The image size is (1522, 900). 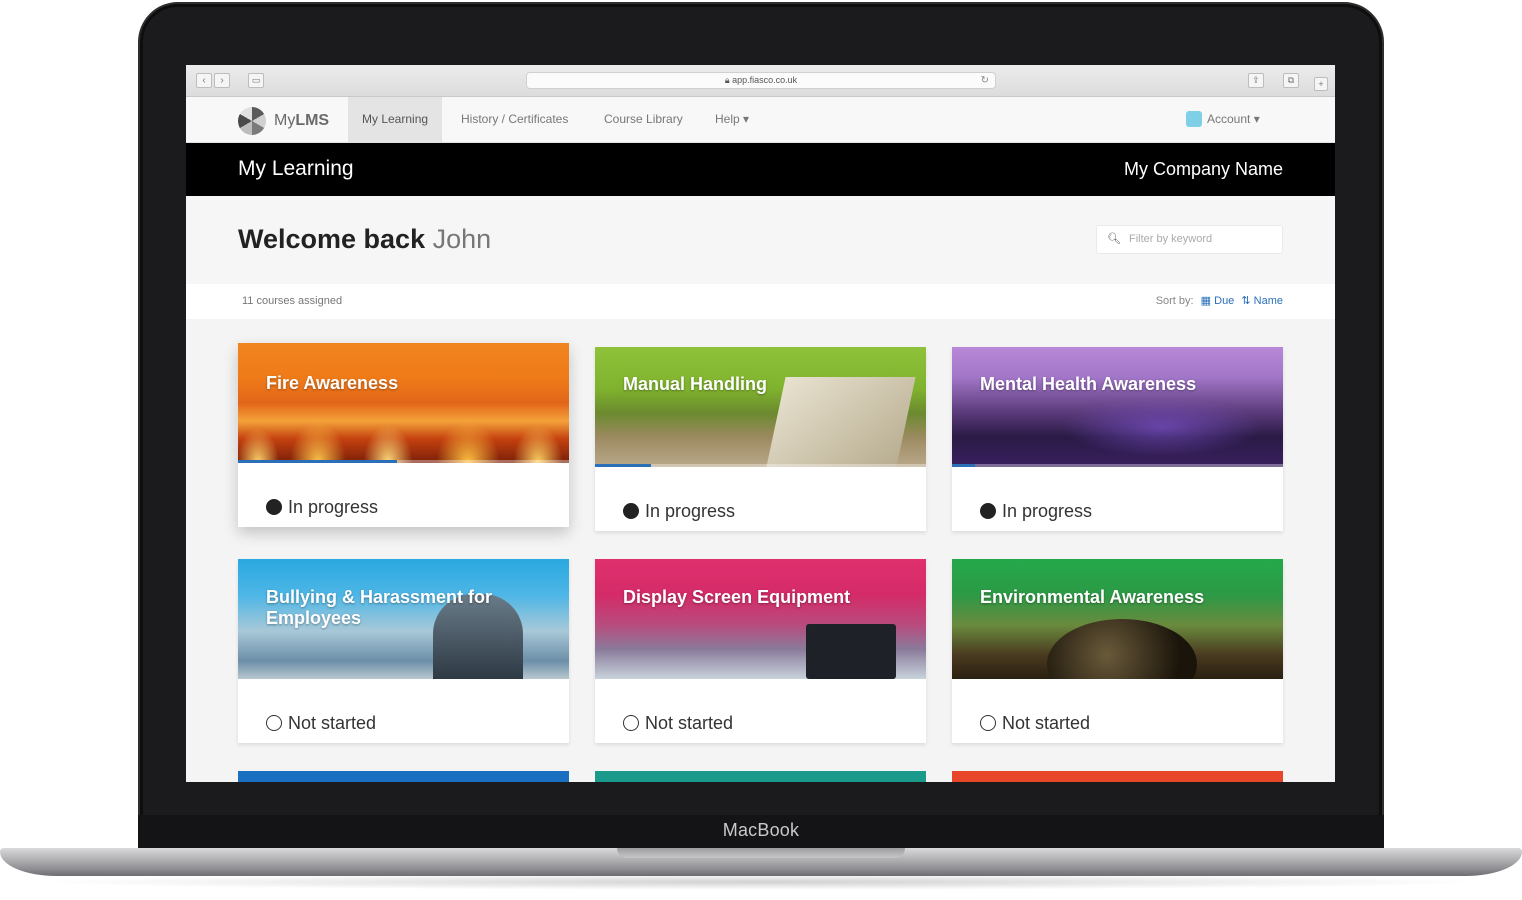 I want to click on page-title: My Learning, so click(x=296, y=168).